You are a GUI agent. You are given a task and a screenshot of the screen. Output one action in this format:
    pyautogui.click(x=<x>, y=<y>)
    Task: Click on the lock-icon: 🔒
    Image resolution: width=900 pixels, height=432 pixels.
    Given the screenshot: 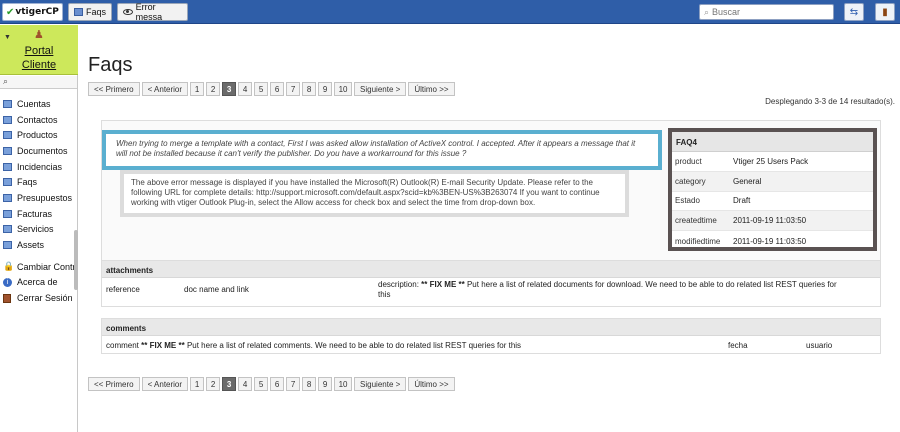 What is the action you would take?
    pyautogui.click(x=9, y=266)
    